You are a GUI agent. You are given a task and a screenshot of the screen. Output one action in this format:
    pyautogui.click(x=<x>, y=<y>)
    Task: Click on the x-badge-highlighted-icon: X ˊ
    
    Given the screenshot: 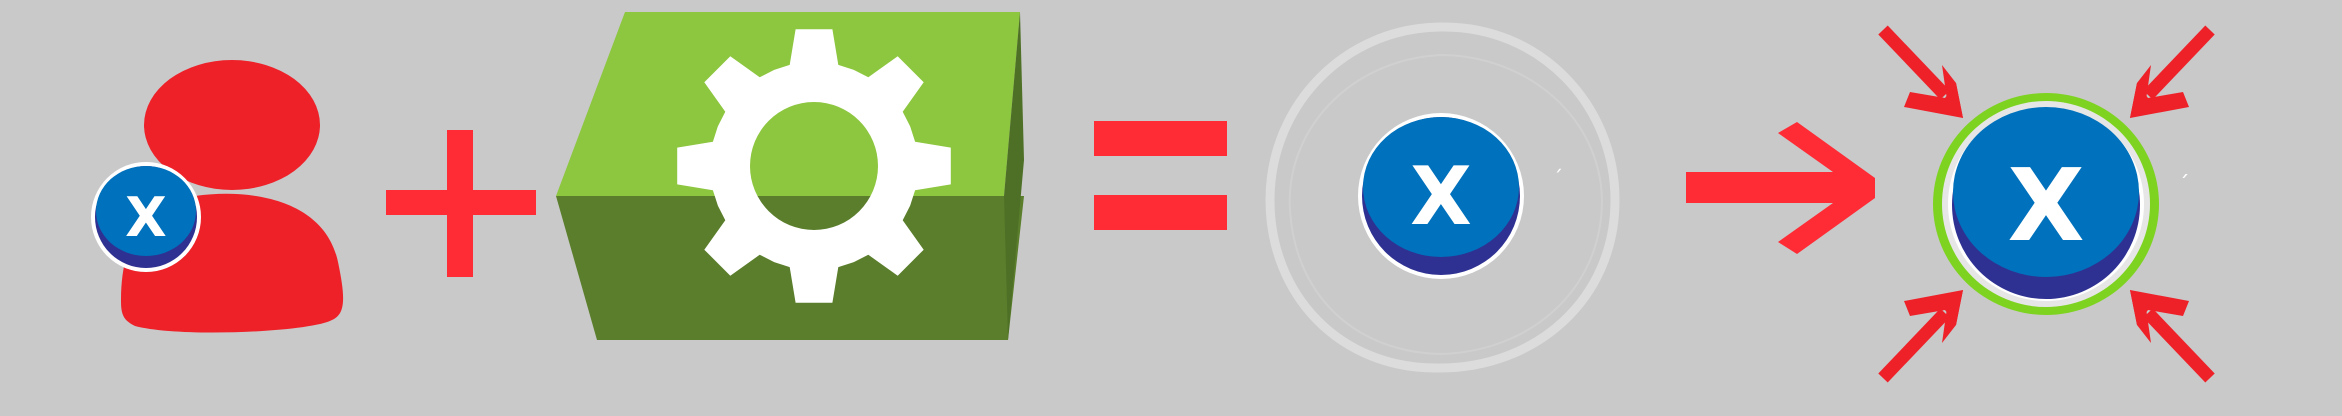 What is the action you would take?
    pyautogui.click(x=2061, y=204)
    